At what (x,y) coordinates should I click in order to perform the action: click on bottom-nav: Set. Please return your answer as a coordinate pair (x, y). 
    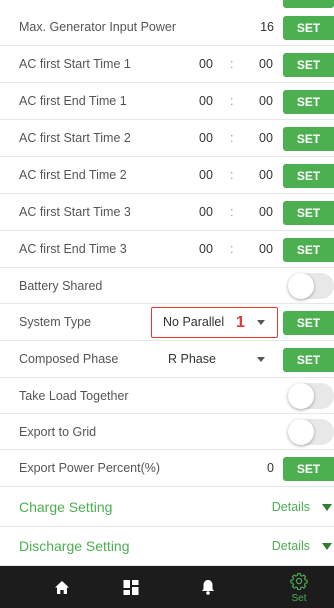
    Looking at the image, I should click on (167, 587).